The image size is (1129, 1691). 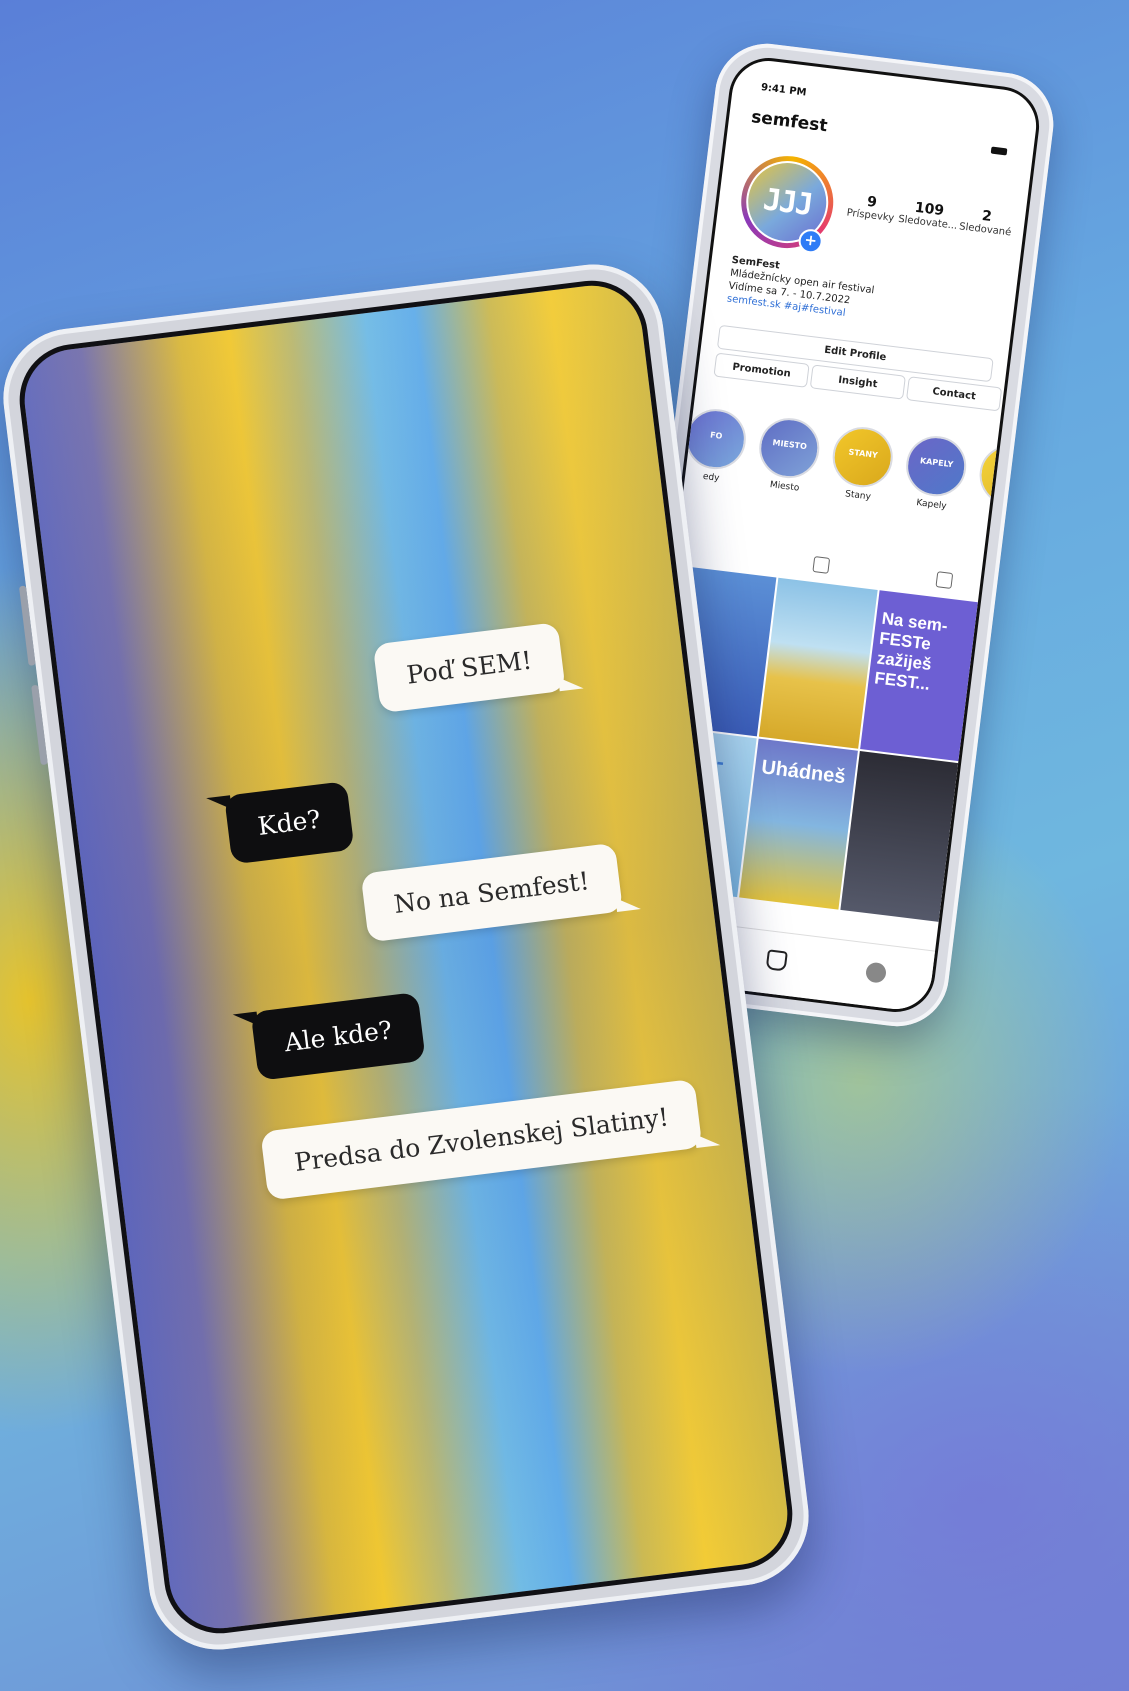 What do you see at coordinates (876, 972) in the screenshot?
I see `profile-nav-avatar` at bounding box center [876, 972].